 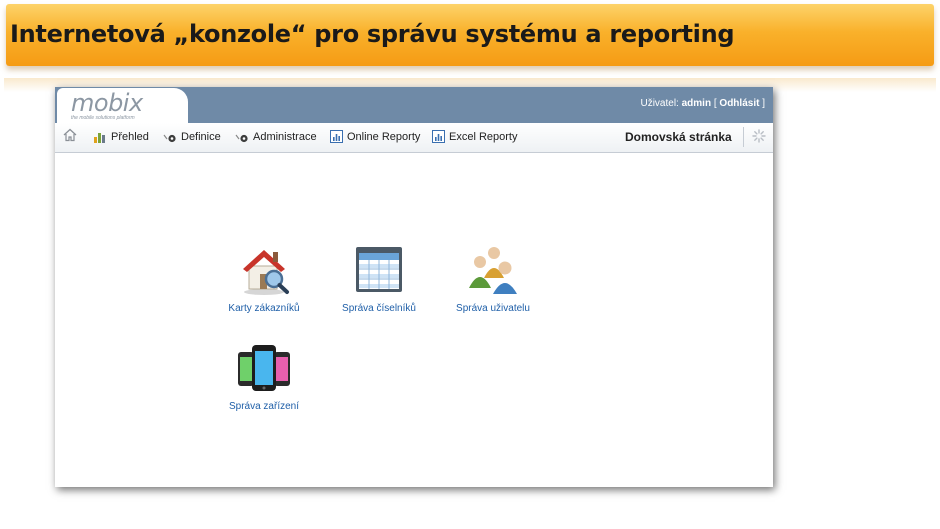 What do you see at coordinates (70, 135) in the screenshot?
I see `home-icon` at bounding box center [70, 135].